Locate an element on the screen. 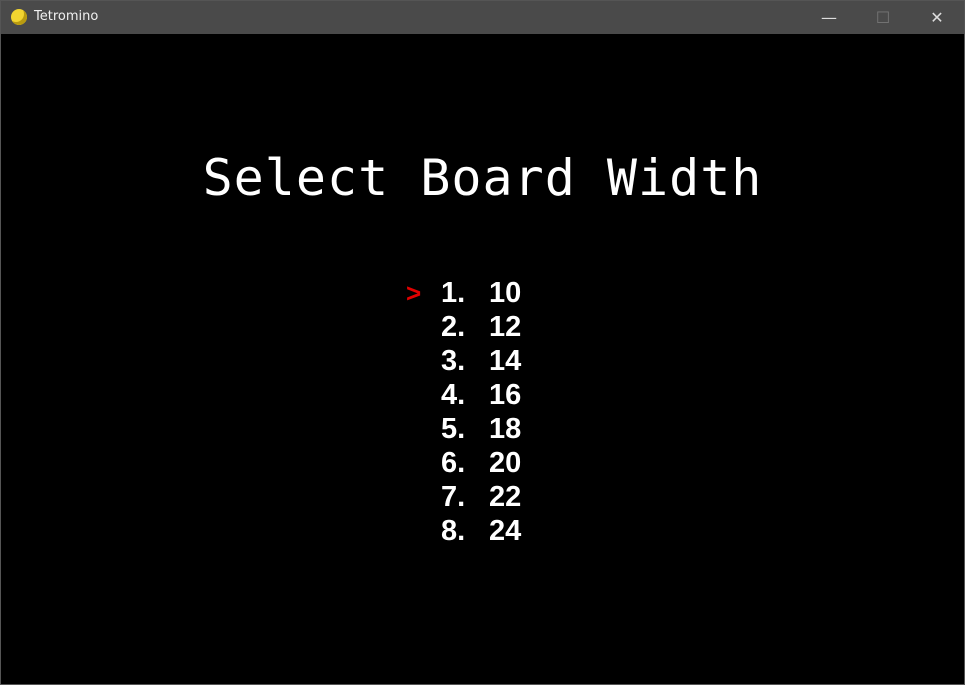 The width and height of the screenshot is (965, 685). selection-cursor: > is located at coordinates (414, 293).